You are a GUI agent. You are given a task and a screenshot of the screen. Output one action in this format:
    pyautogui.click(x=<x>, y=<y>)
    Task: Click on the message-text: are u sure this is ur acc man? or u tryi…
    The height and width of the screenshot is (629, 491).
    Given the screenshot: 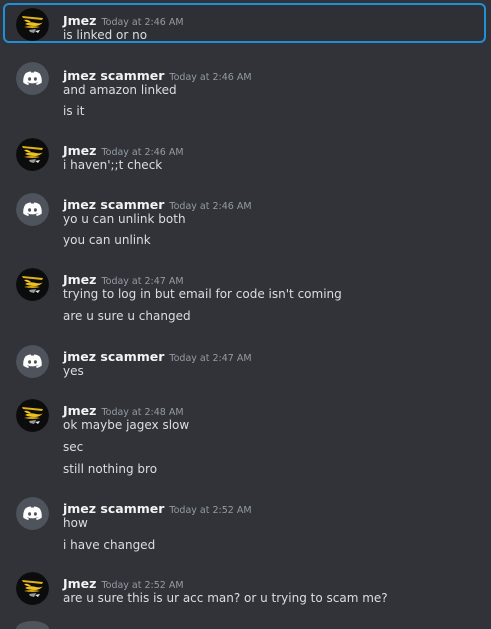 What is the action you would take?
    pyautogui.click(x=225, y=598)
    